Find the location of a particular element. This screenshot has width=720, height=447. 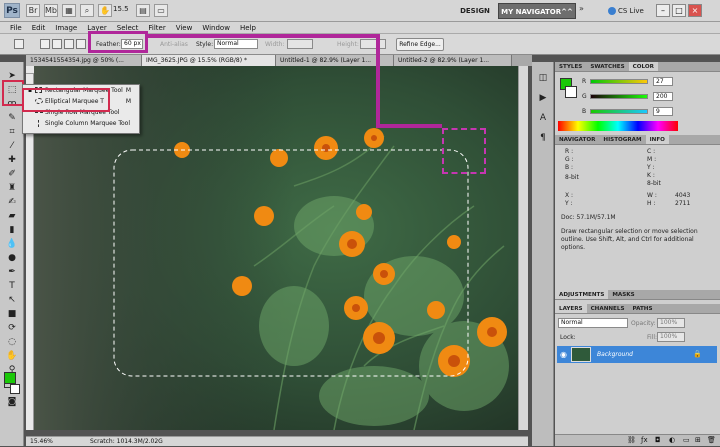

tab-color: COLOR is located at coordinates (643, 66).